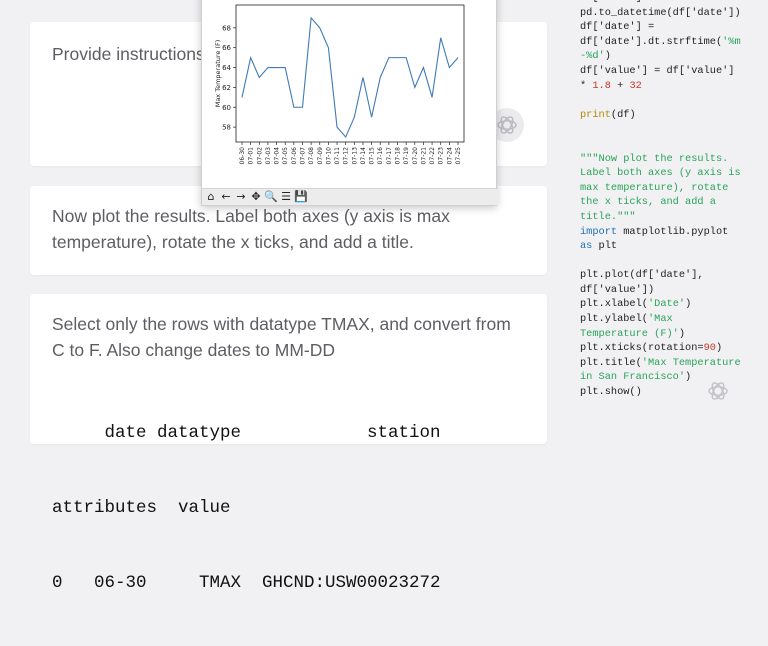 The height and width of the screenshot is (646, 768). I want to click on output-line: date datatype station, so click(246, 433).